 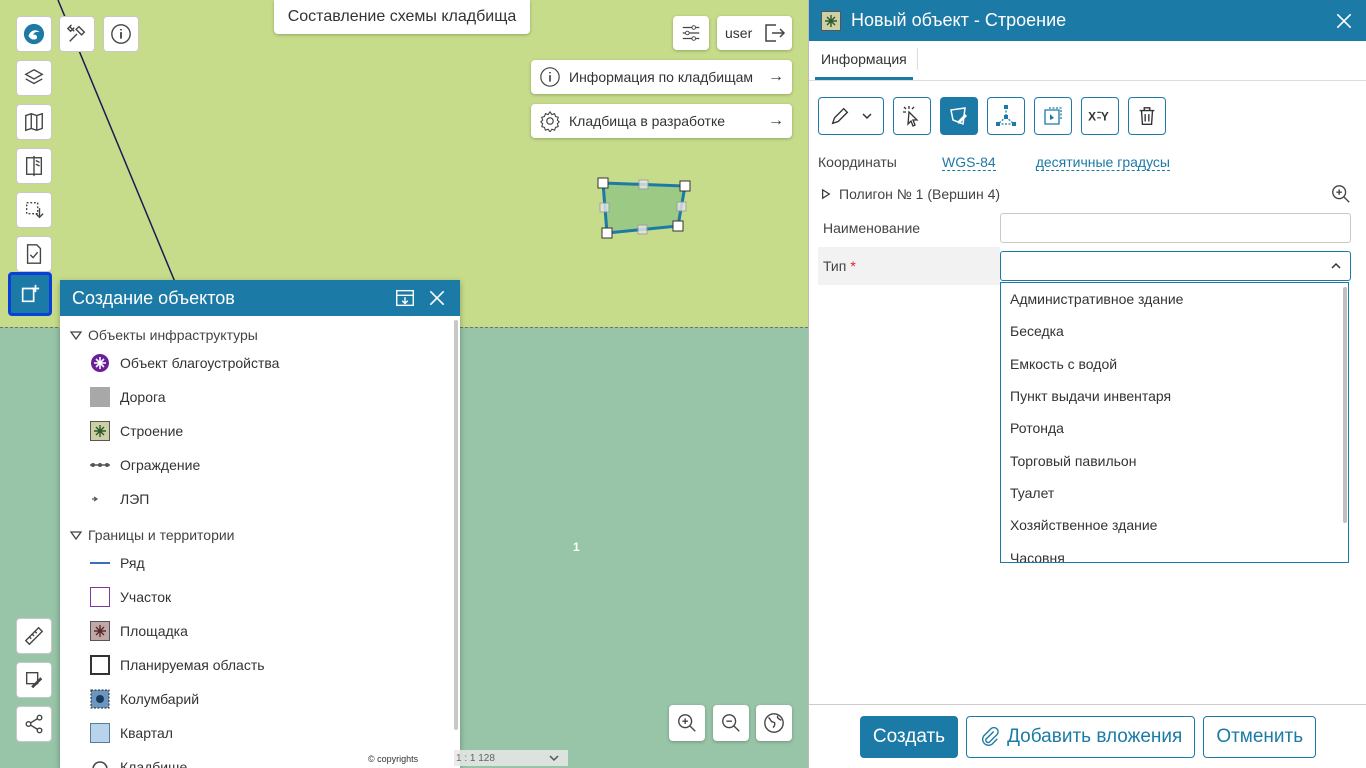 What do you see at coordinates (647, 121) in the screenshot?
I see `in-development-label: Кладбища в разработке` at bounding box center [647, 121].